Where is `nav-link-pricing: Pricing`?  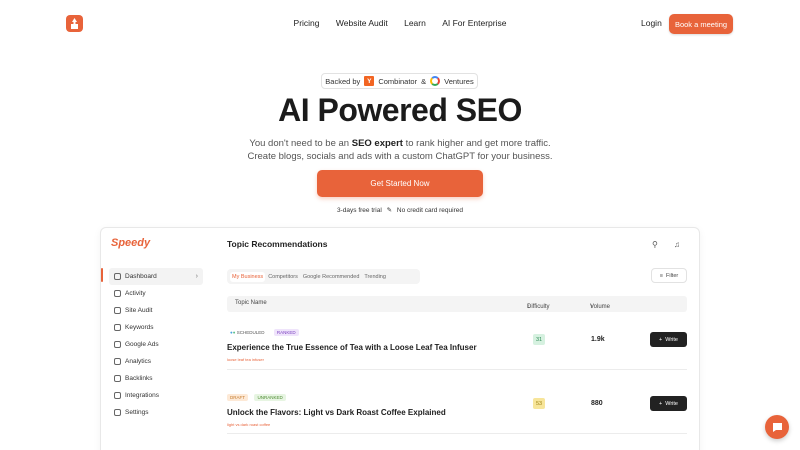 nav-link-pricing: Pricing is located at coordinates (307, 23).